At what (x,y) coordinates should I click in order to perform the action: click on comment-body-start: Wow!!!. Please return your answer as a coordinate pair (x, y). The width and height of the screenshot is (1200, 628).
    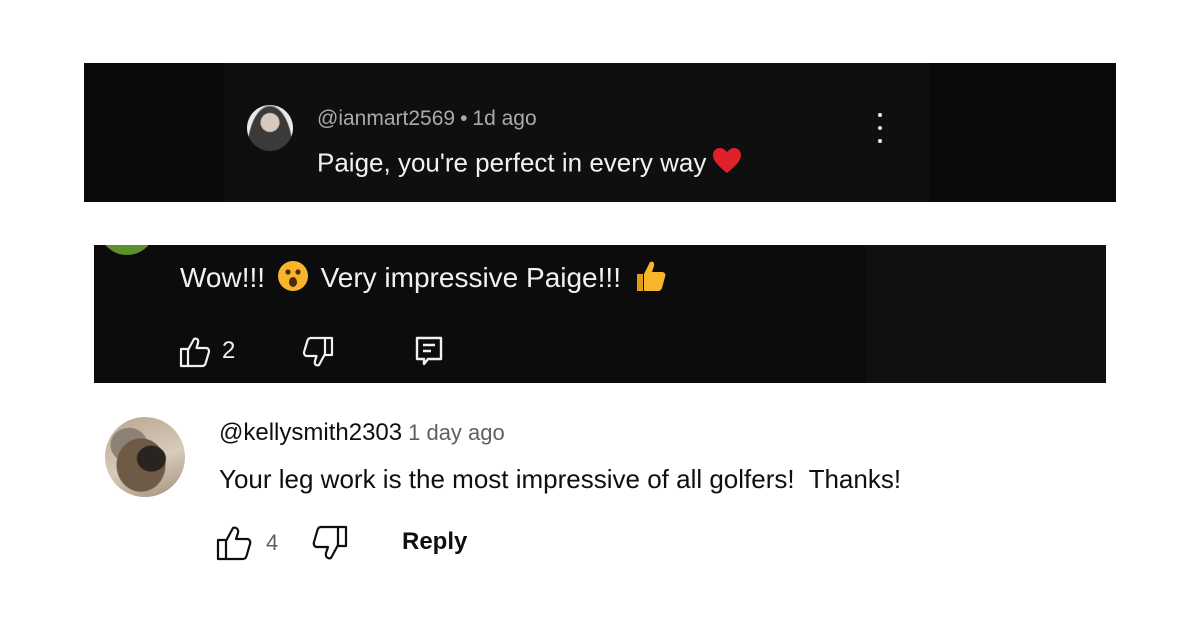
    Looking at the image, I should click on (223, 277).